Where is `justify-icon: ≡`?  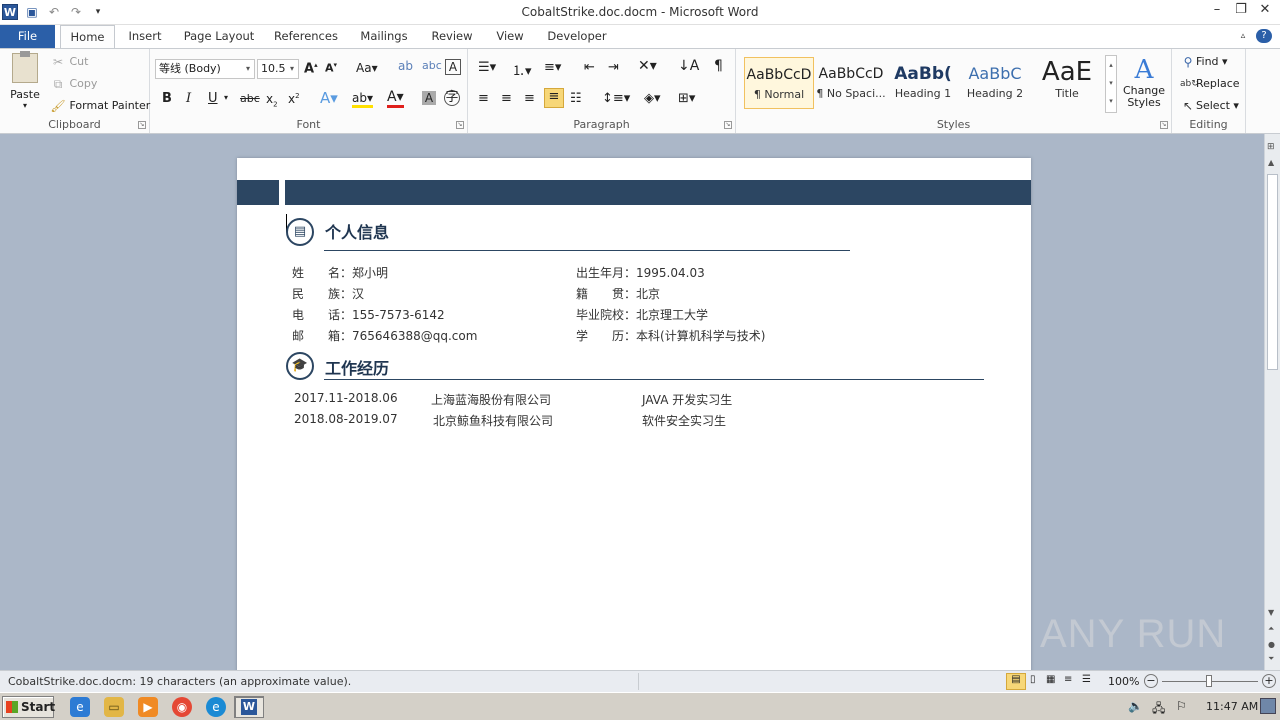 justify-icon: ≡ is located at coordinates (554, 98).